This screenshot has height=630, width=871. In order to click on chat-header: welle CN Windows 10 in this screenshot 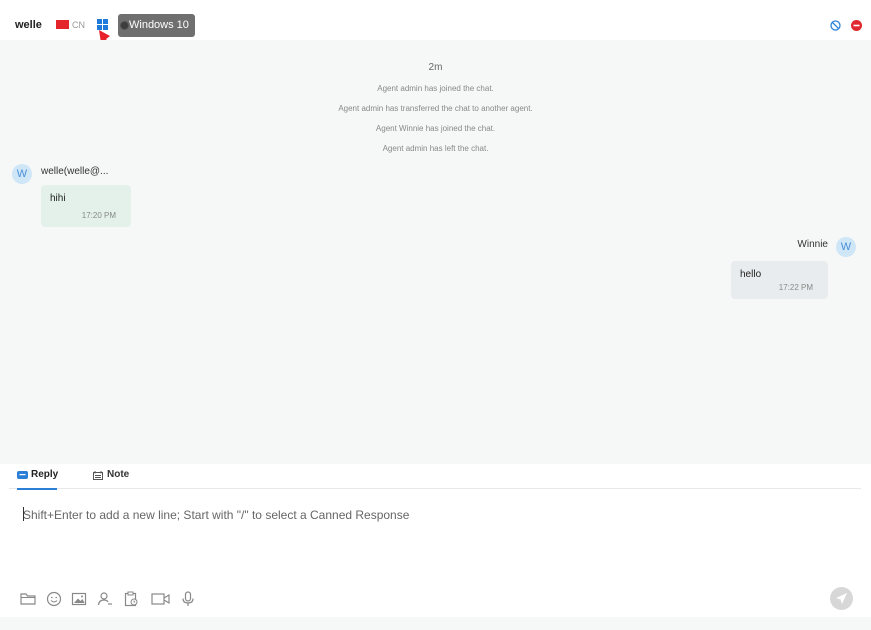, I will do `click(435, 37)`.